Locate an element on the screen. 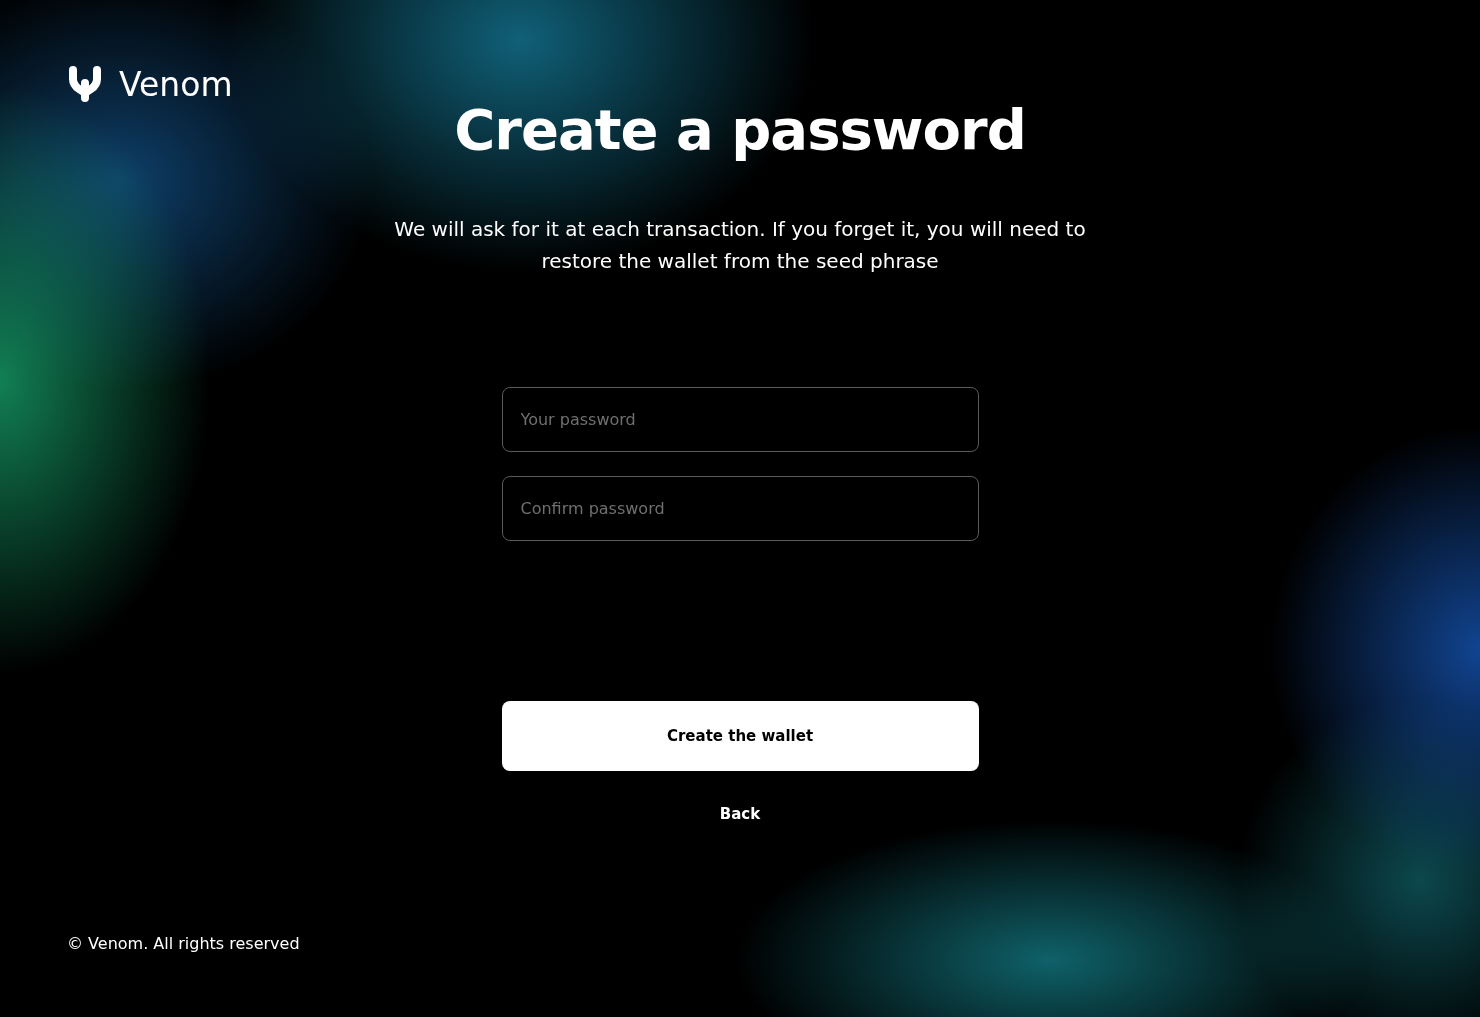 The width and height of the screenshot is (1480, 1017). subtitle: We will ask for it at each transaction. If you forget it, you will need to restore the wallet from the seed phrase is located at coordinates (740, 246).